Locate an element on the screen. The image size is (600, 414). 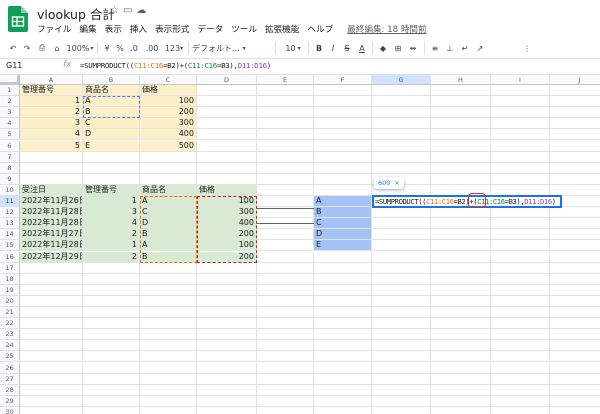
table2-header-cell: 受注日 is located at coordinates (51, 190).